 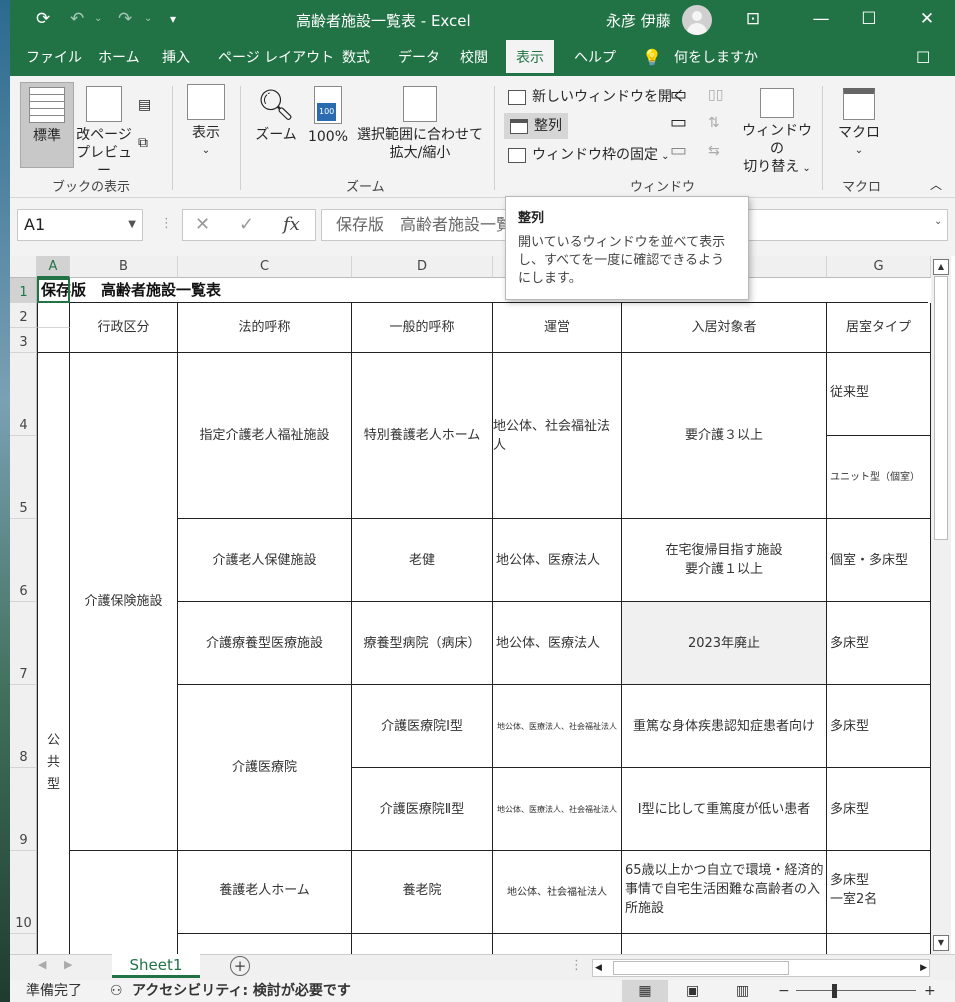 I want to click on zoom-slider, so click(x=856, y=990).